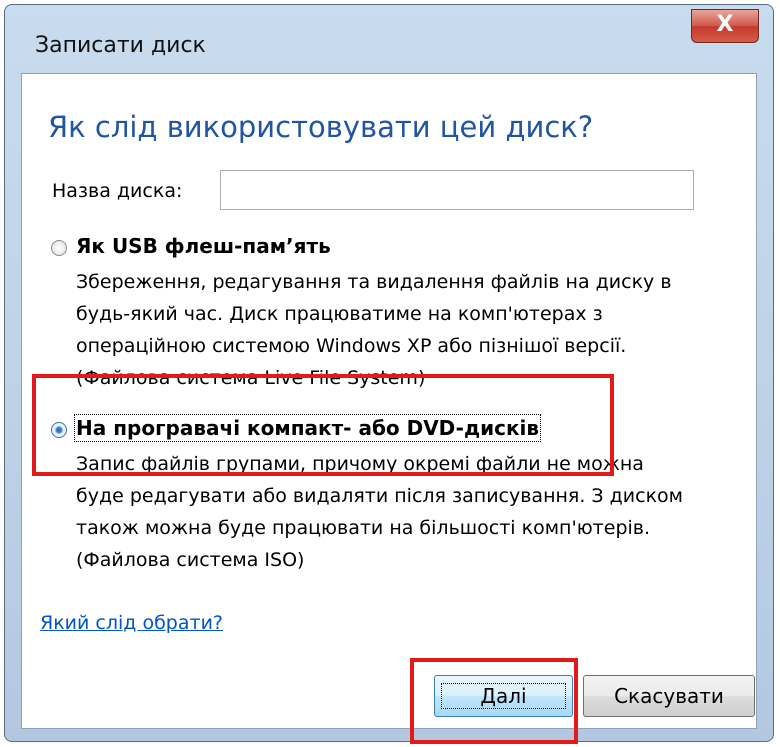 The image size is (780, 747). I want to click on cancel-button: Скасувати, so click(669, 696).